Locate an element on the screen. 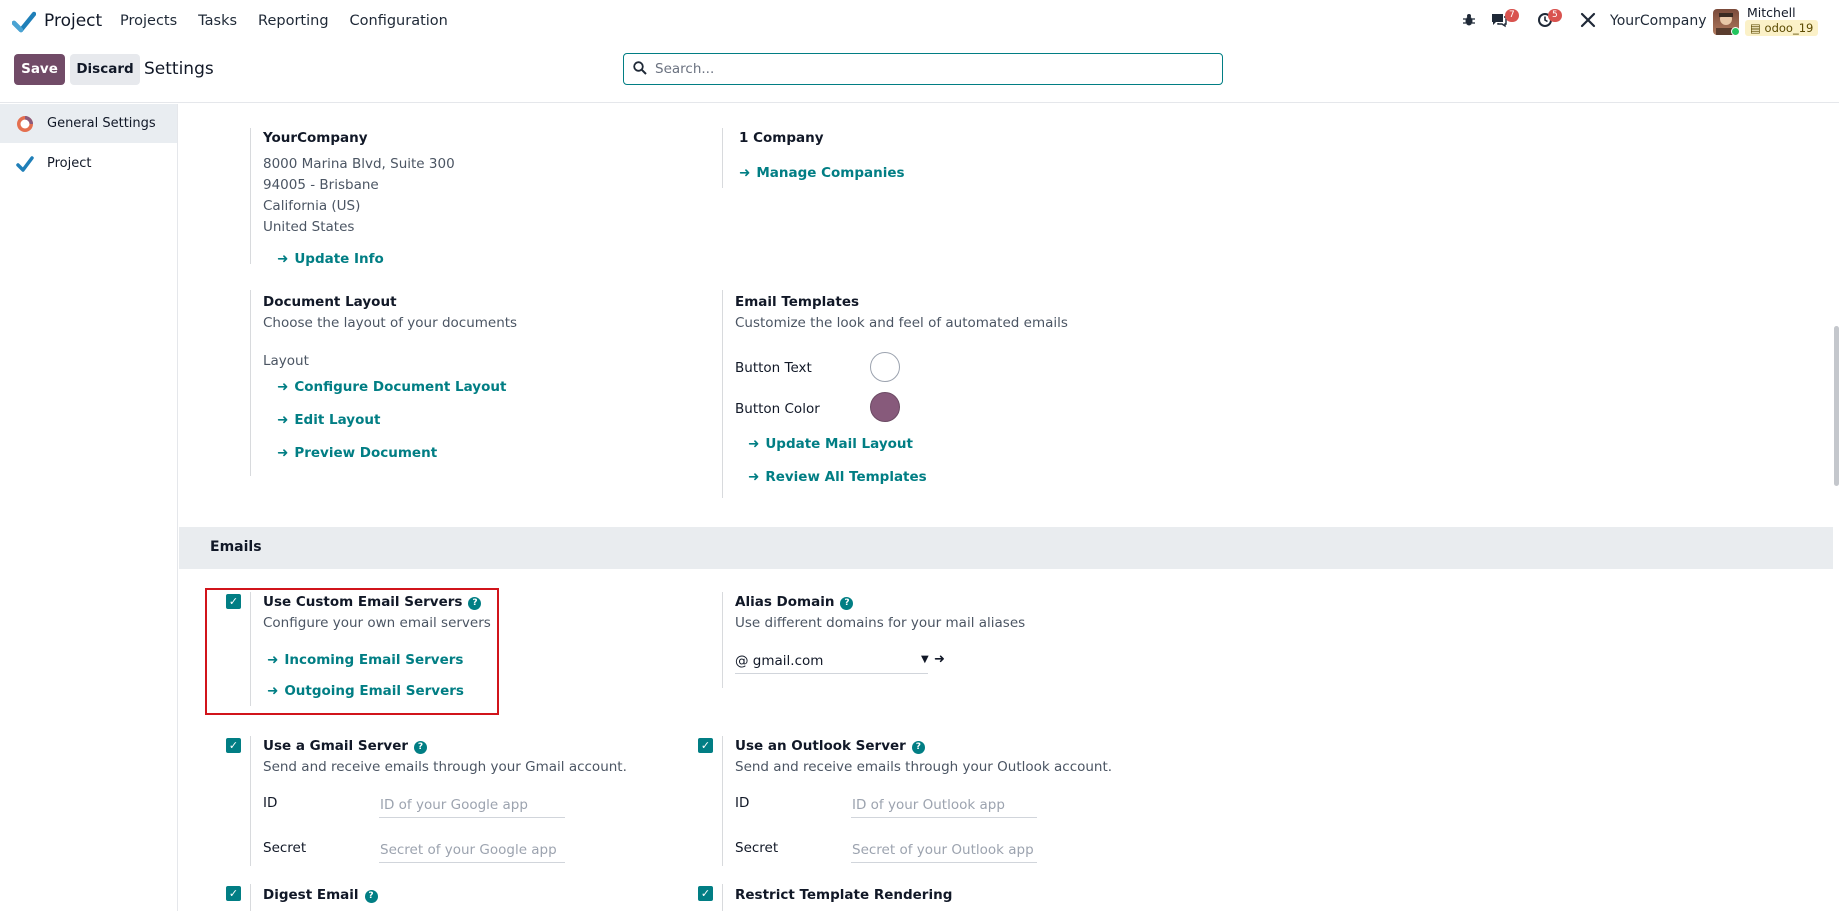 The height and width of the screenshot is (911, 1839). custom-email-servers-checkbox: ✓ is located at coordinates (233, 601).